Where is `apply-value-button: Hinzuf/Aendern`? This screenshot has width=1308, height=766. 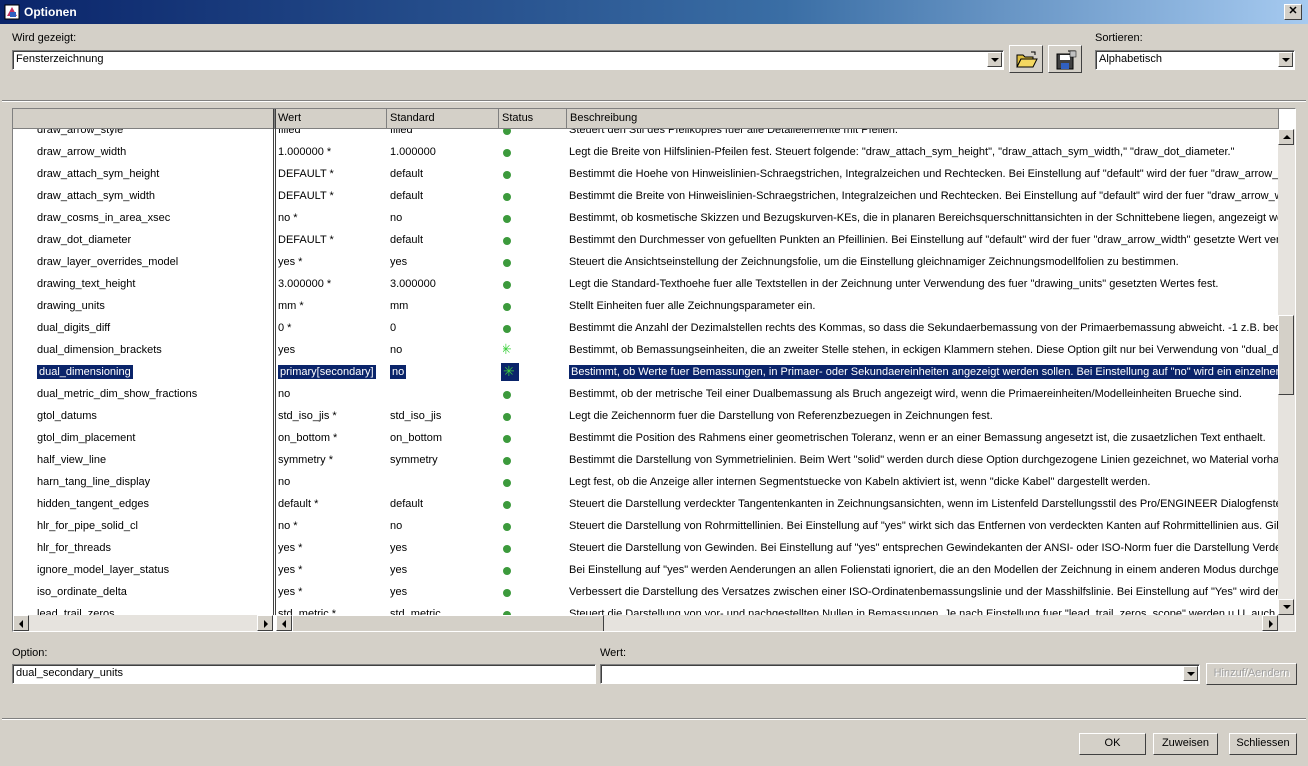
apply-value-button: Hinzuf/Aendern is located at coordinates (1251, 674).